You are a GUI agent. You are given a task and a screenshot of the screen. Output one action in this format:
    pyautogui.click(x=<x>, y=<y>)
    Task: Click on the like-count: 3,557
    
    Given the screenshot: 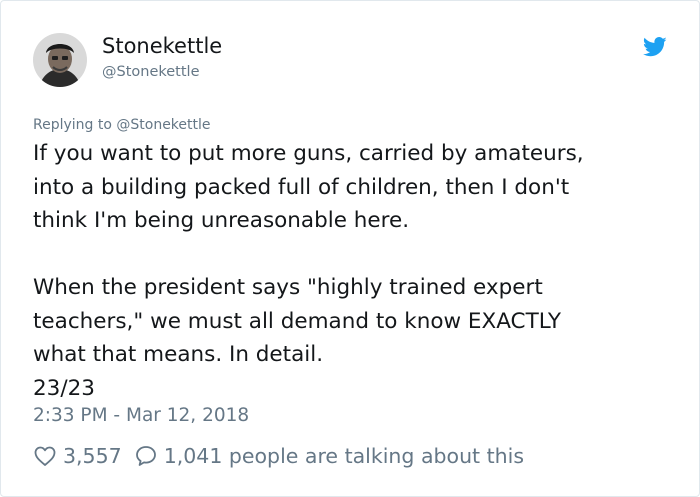 What is the action you would take?
    pyautogui.click(x=92, y=456)
    